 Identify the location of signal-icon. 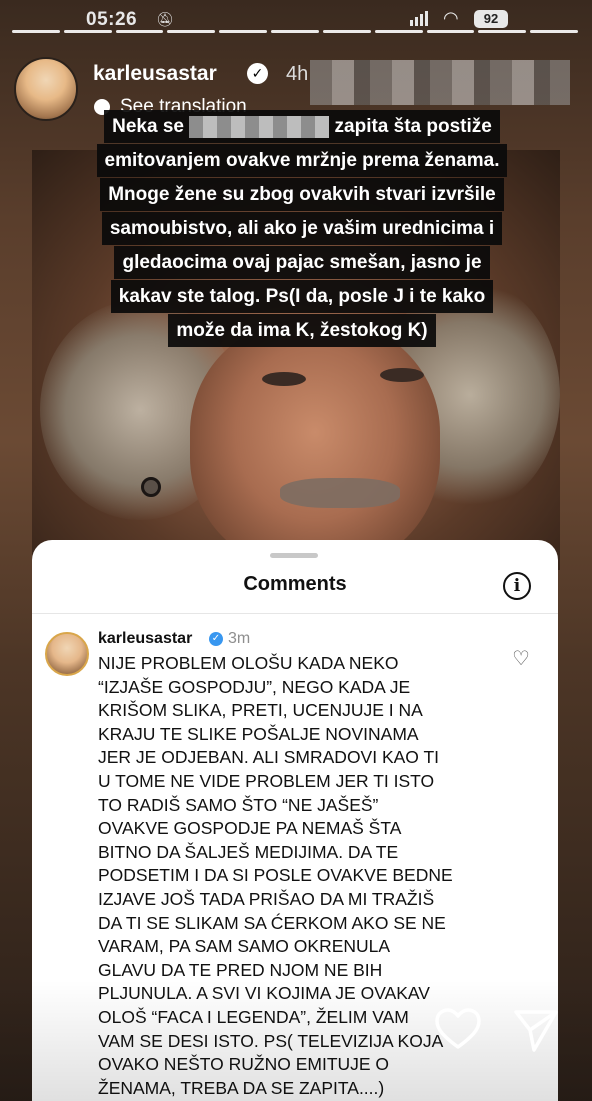
(419, 18).